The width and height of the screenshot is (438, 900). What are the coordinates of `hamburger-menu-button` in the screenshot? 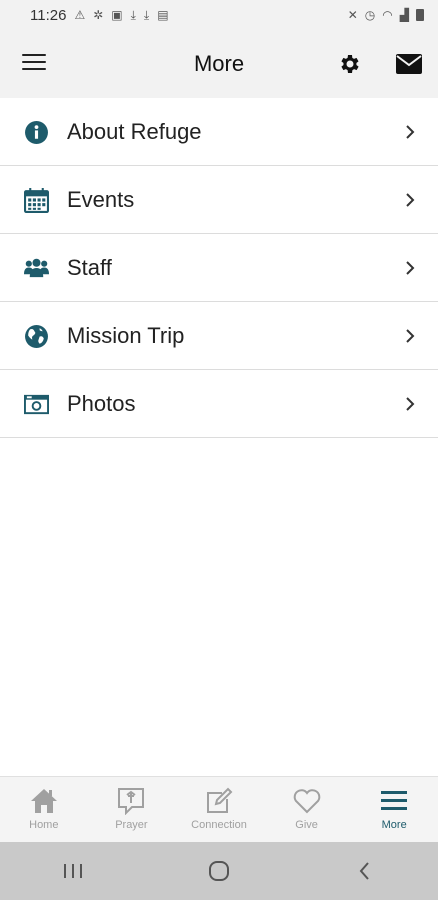 It's located at (34, 64).